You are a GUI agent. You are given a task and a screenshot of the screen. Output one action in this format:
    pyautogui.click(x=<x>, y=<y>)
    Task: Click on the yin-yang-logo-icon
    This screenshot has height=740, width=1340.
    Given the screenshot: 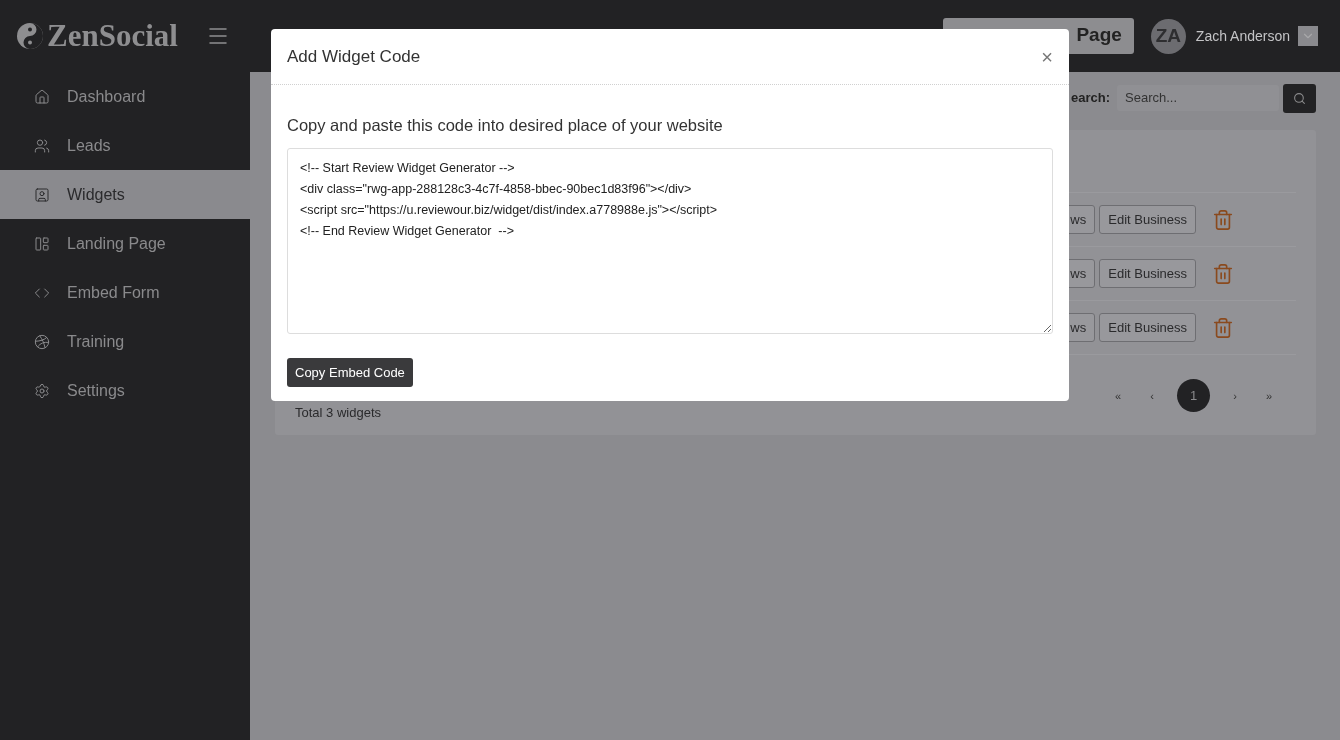 What is the action you would take?
    pyautogui.click(x=30, y=36)
    